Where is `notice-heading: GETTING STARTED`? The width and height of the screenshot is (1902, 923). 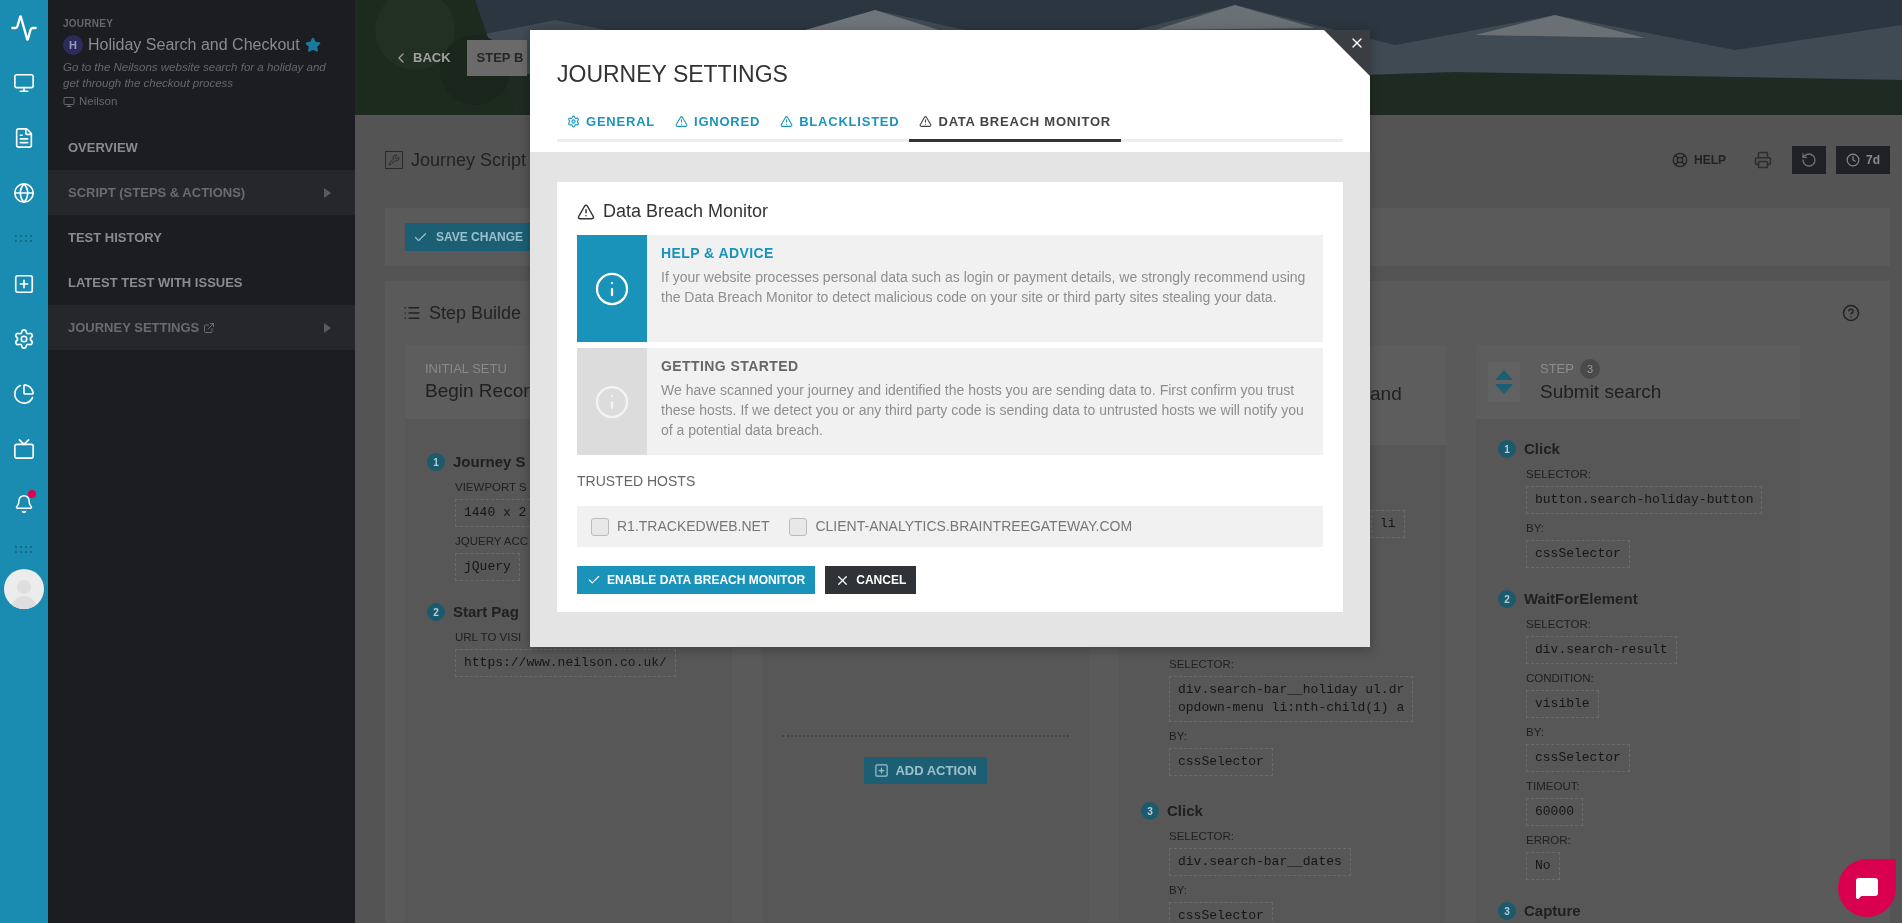
notice-heading: GETTING STARTED is located at coordinates (730, 366).